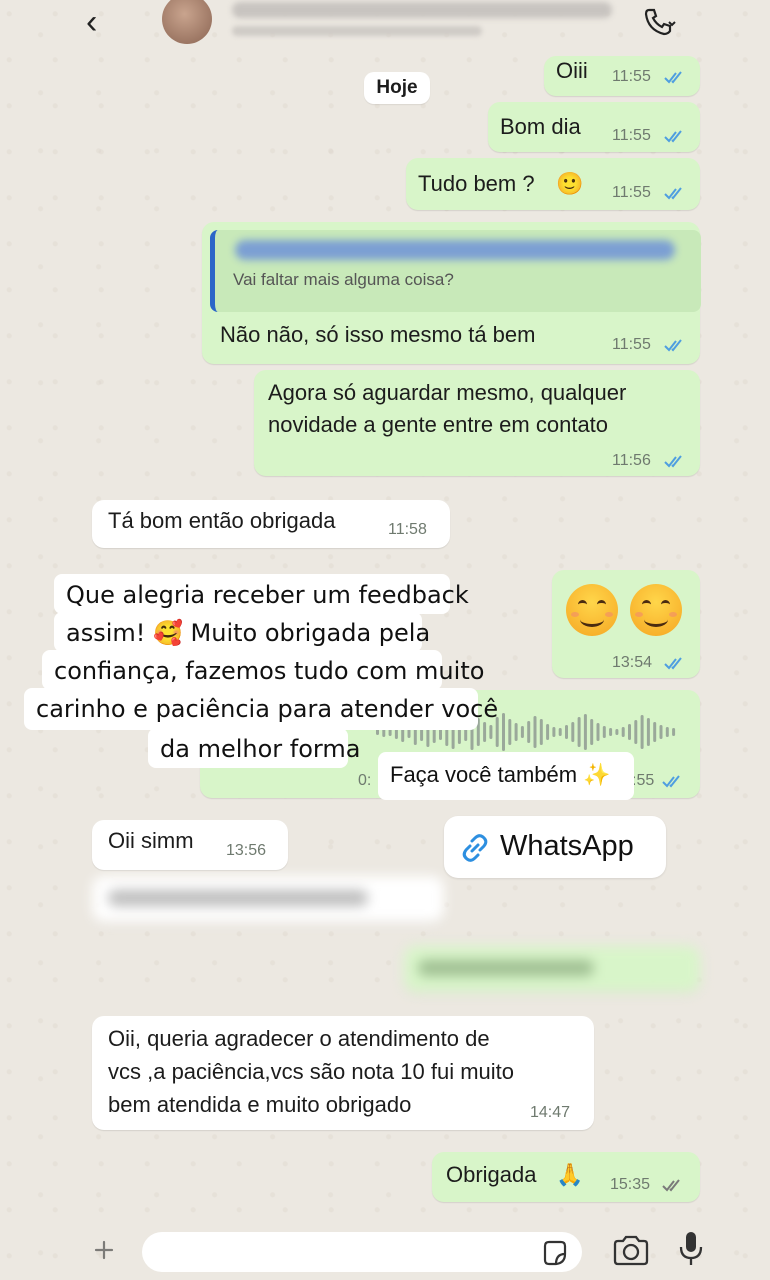 This screenshot has width=770, height=1280. I want to click on sticker-icon, so click(555, 1253).